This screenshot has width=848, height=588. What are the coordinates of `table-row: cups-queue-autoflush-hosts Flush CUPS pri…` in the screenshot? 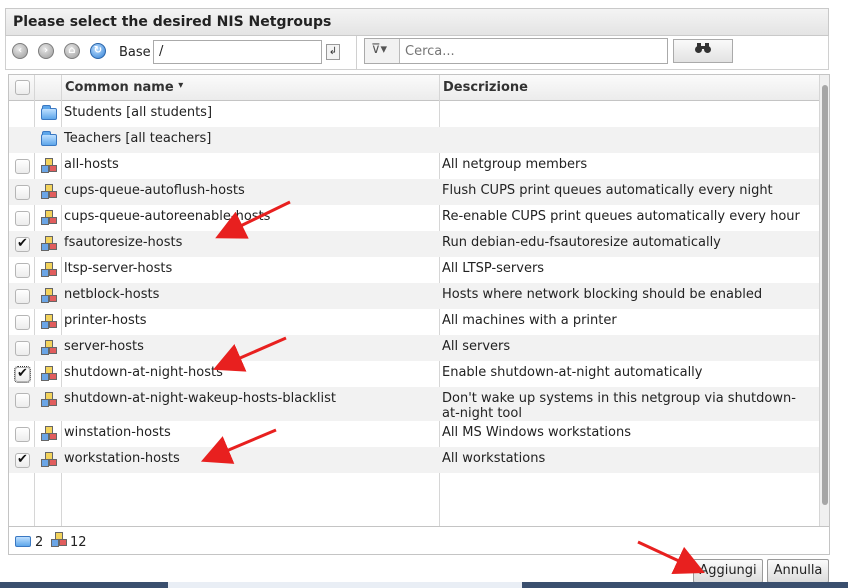 It's located at (414, 192).